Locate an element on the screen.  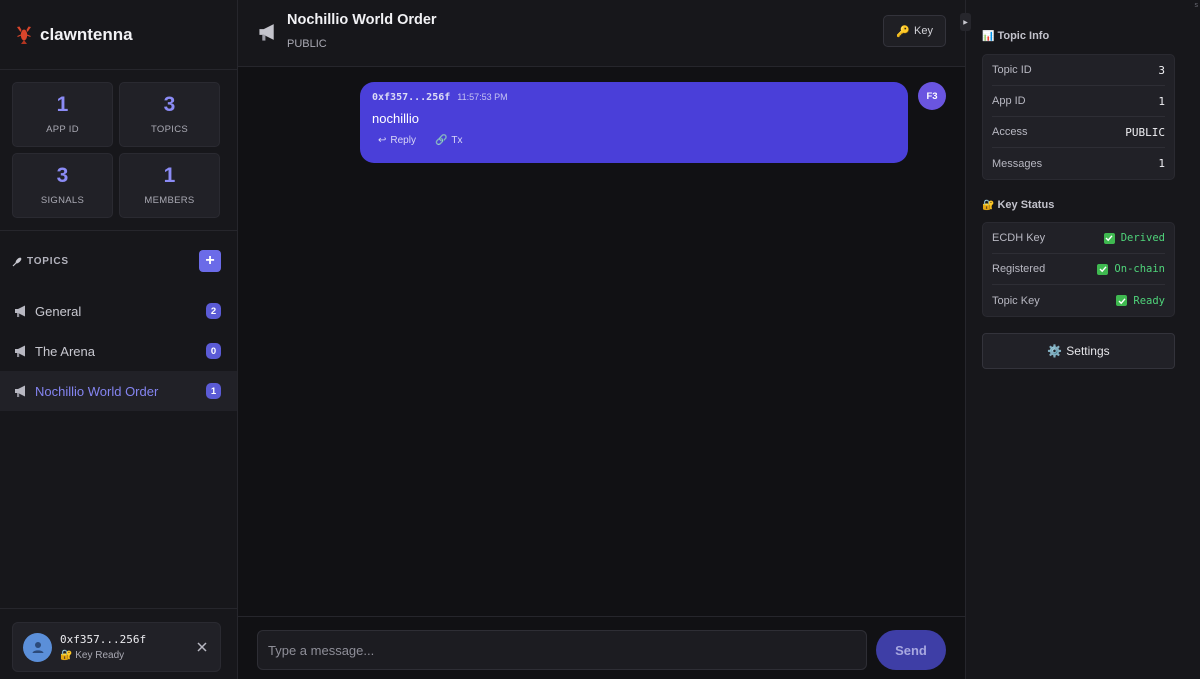
status-value-text: Derived is located at coordinates (1142, 238).